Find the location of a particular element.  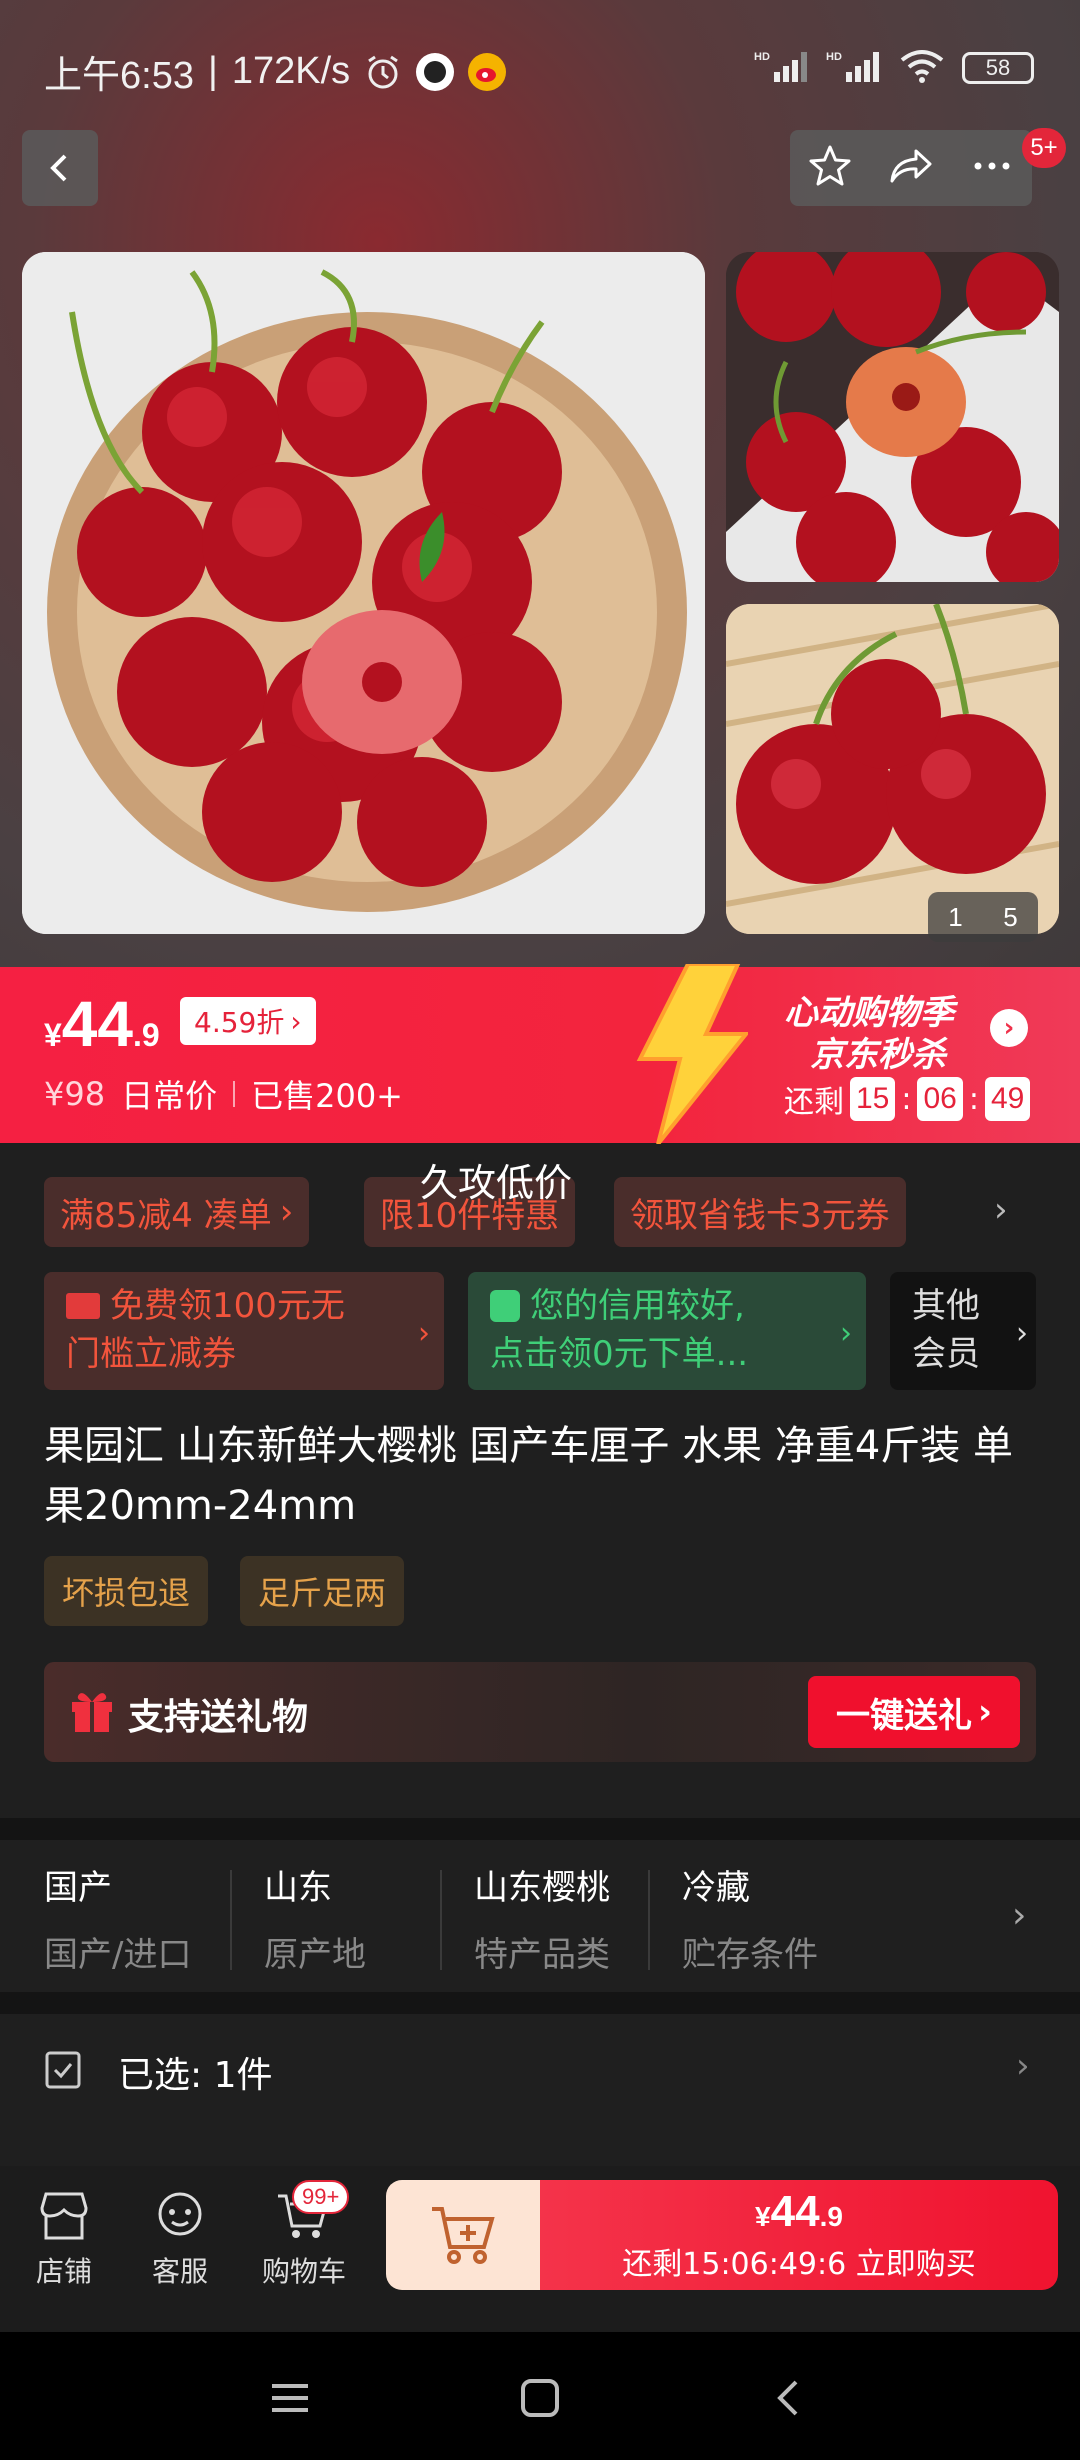

discount-tag: 4.59折 › is located at coordinates (248, 1021).